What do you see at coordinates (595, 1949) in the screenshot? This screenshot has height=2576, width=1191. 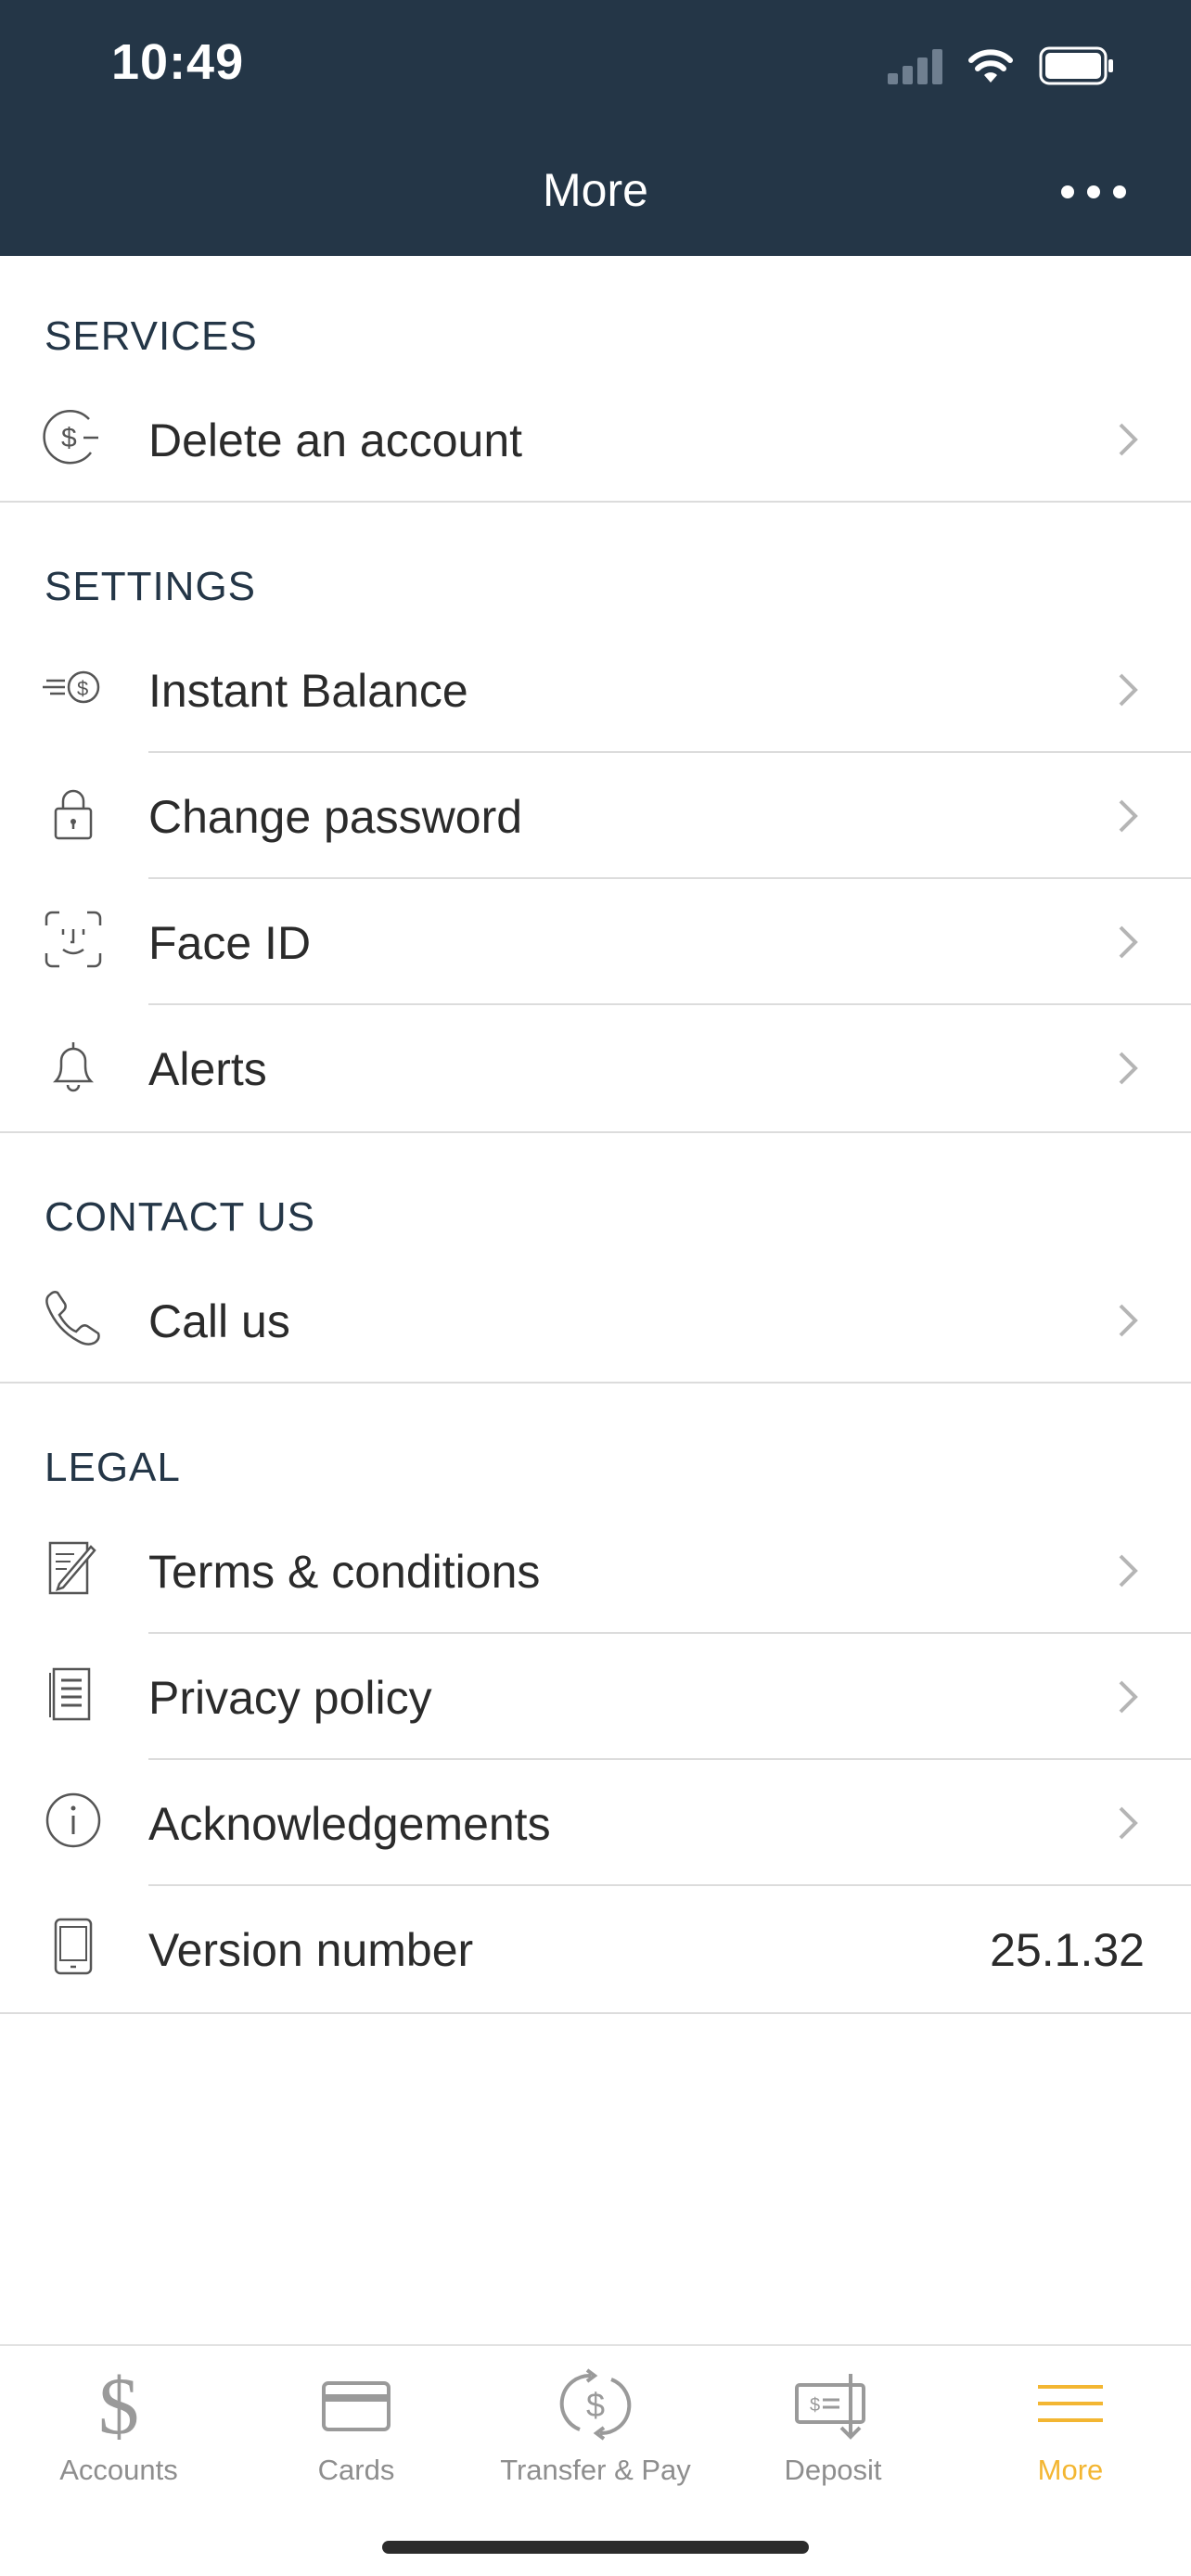 I see `row-version-number: Version number 25.1.32` at bounding box center [595, 1949].